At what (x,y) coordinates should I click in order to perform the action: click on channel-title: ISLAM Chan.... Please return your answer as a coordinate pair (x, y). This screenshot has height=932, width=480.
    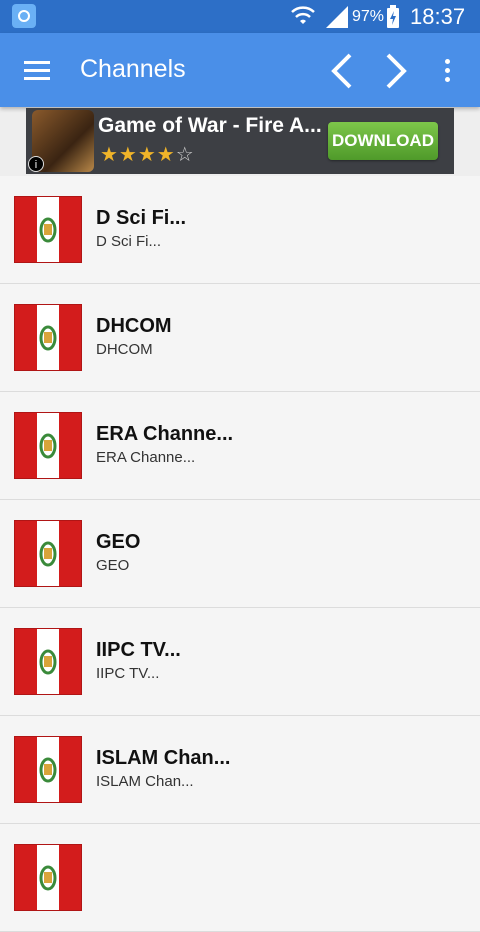
    Looking at the image, I should click on (163, 758).